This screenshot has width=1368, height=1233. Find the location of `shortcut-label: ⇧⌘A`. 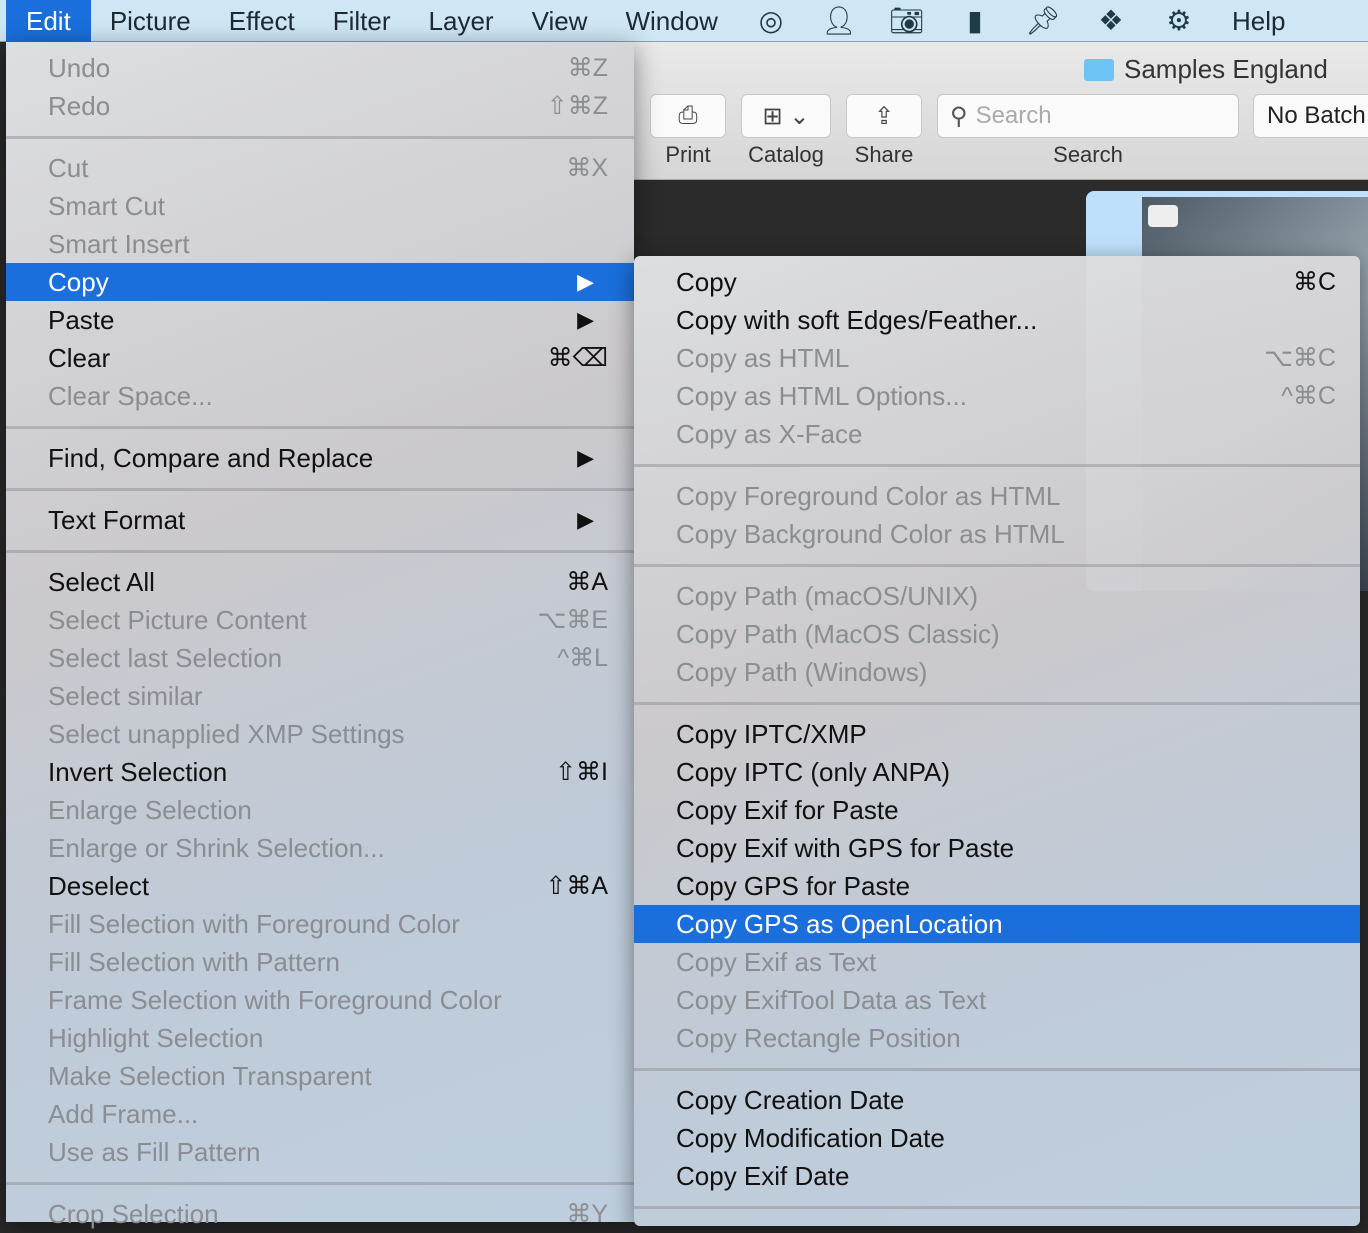

shortcut-label: ⇧⌘A is located at coordinates (576, 886).